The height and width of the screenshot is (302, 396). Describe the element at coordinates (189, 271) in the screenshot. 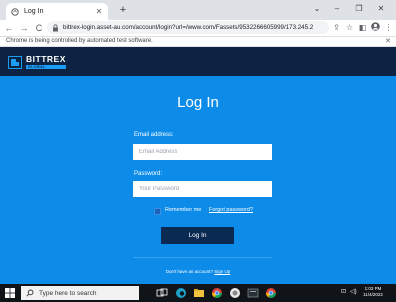

I see `no-account-text: Don't have an account?` at that location.